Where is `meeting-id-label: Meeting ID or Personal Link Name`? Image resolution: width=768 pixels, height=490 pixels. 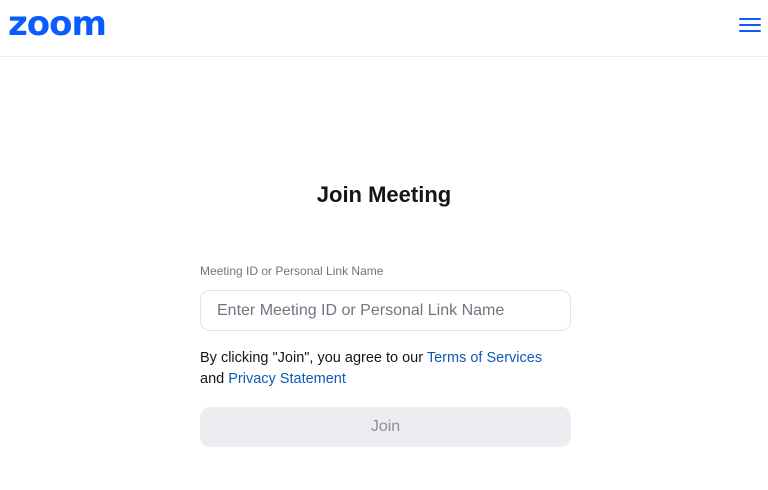 meeting-id-label: Meeting ID or Personal Link Name is located at coordinates (292, 271).